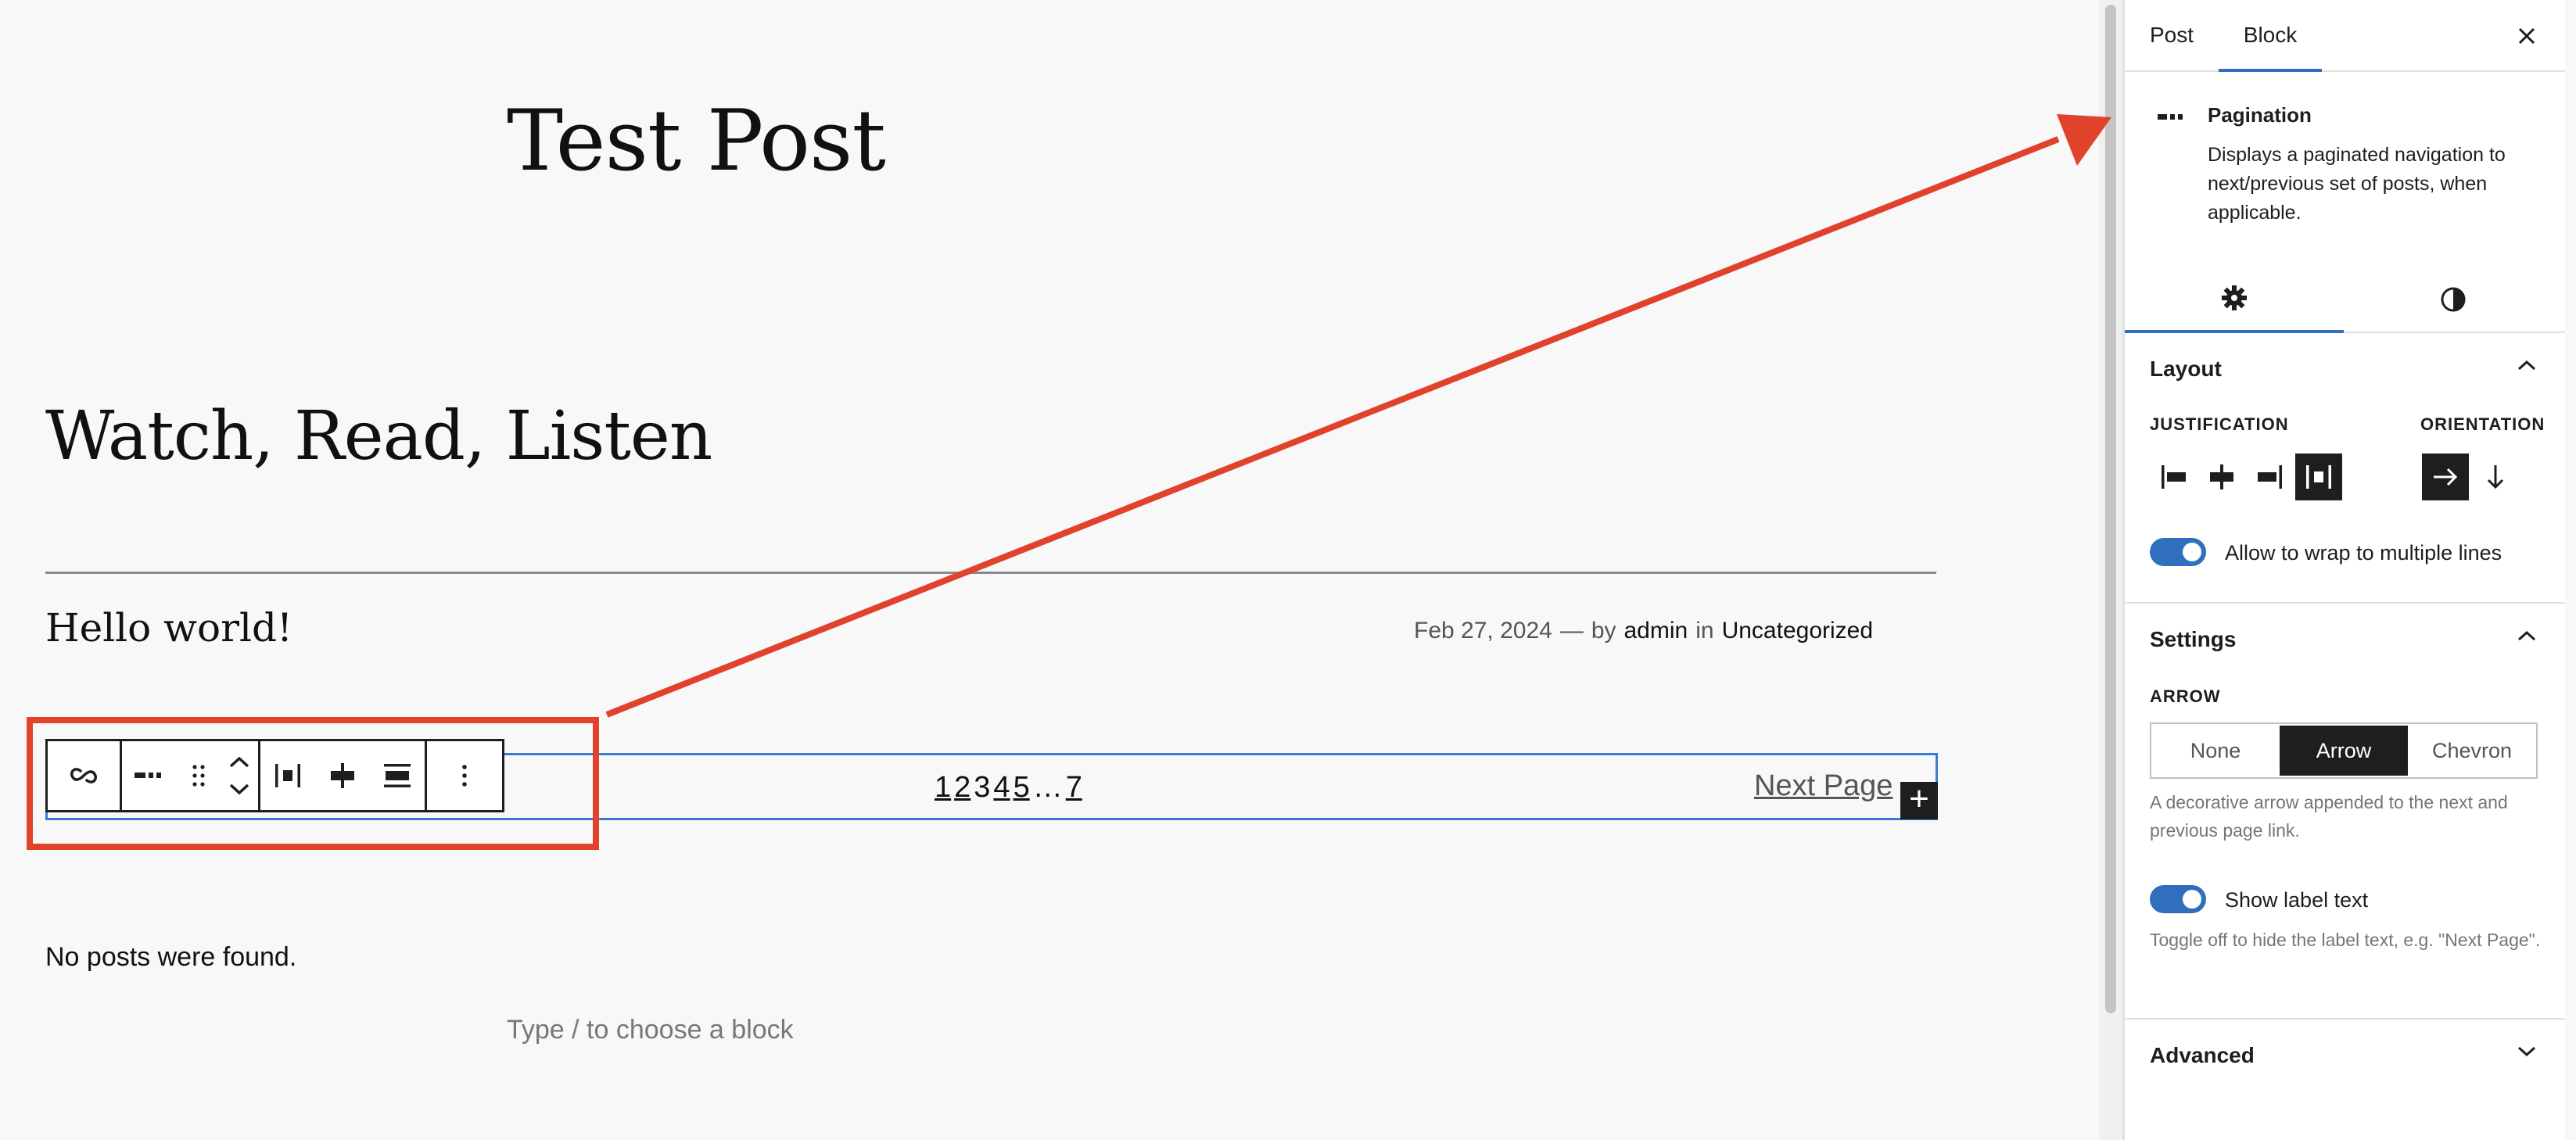  I want to click on justify-center-icon, so click(2221, 476).